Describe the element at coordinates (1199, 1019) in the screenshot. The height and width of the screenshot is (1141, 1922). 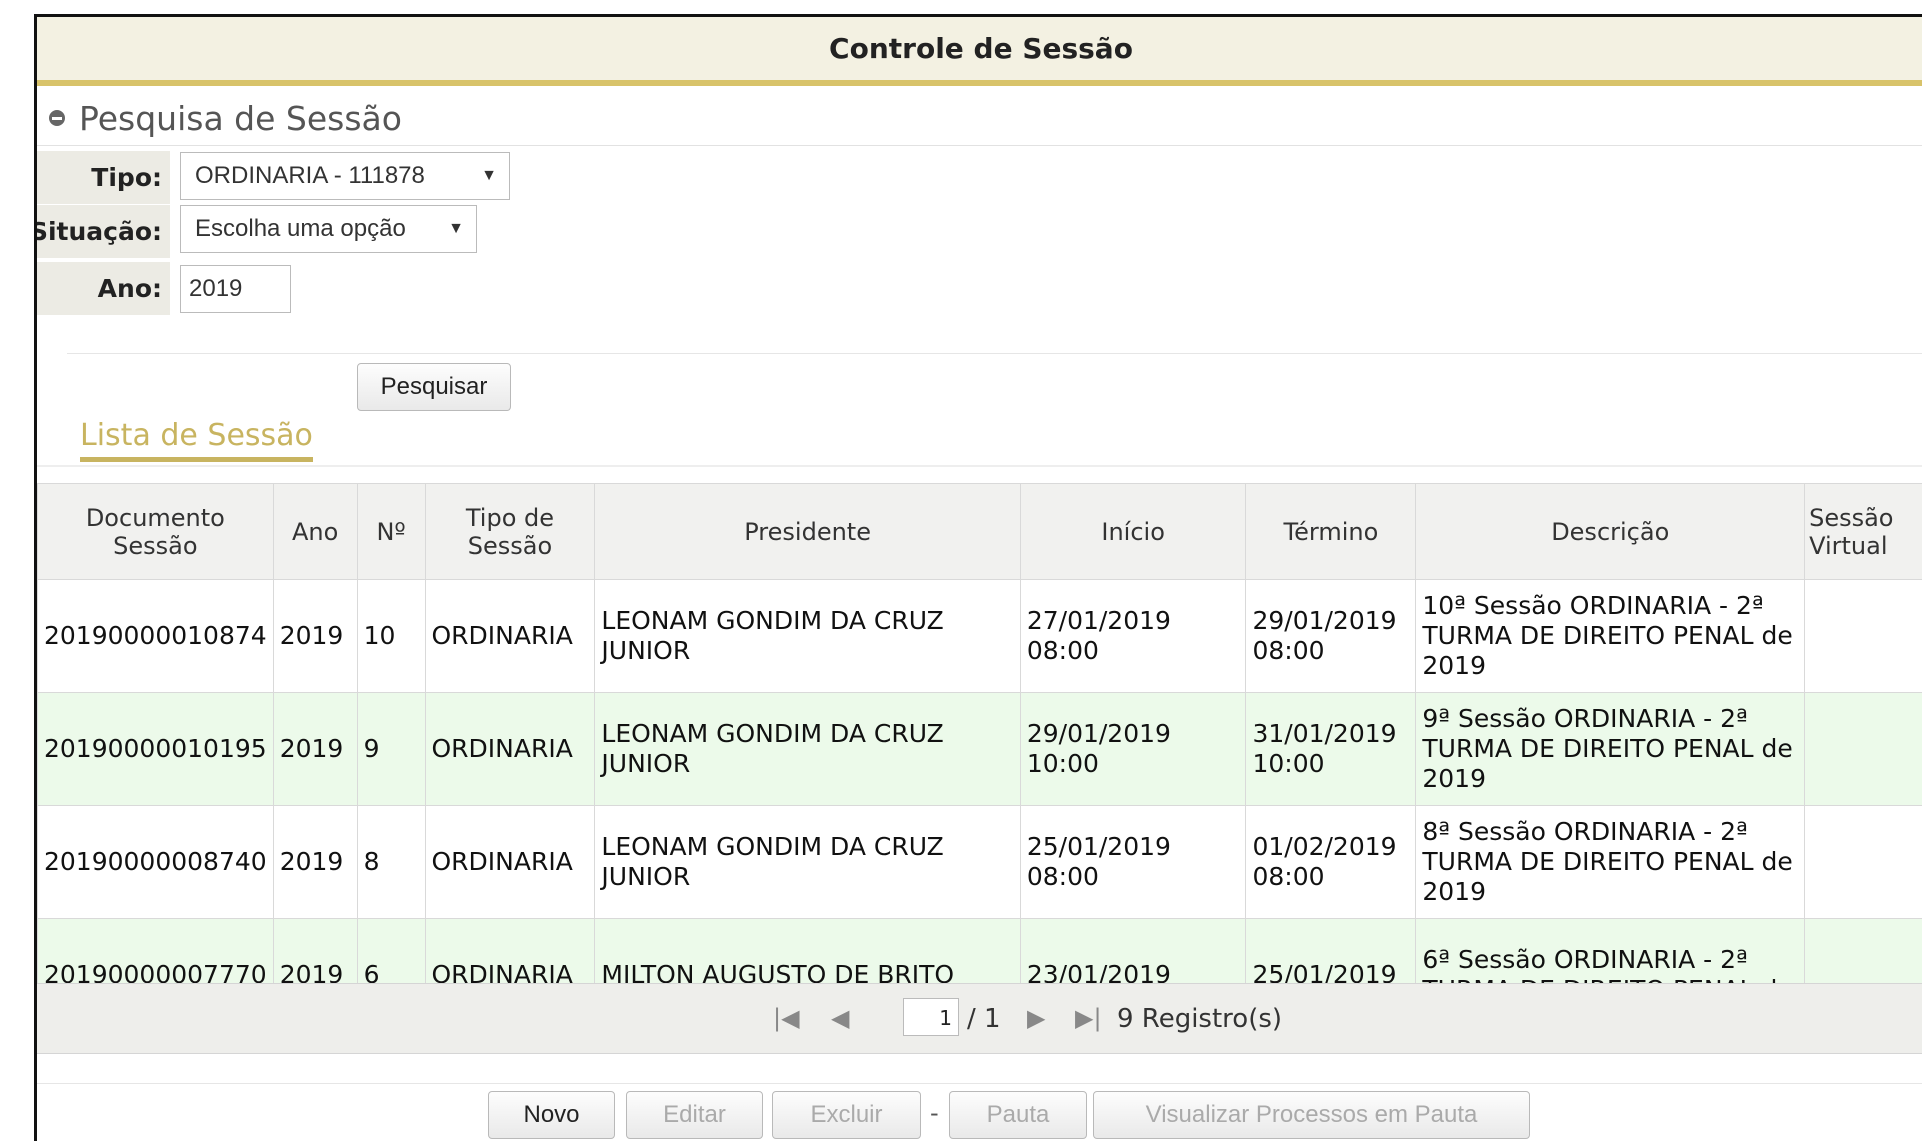
I see `records-count: 9 Registro(s)` at that location.